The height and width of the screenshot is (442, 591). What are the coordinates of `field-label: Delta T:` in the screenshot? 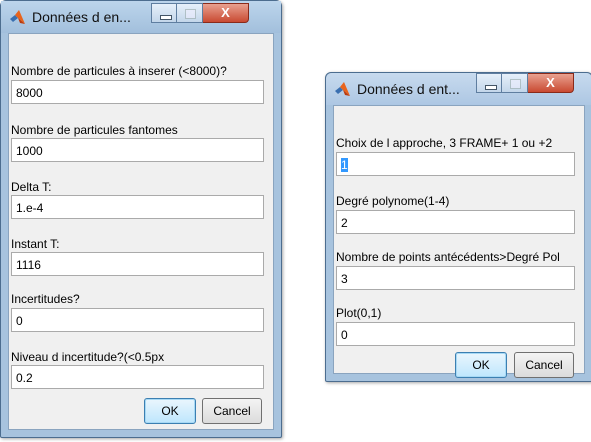 It's located at (31, 187).